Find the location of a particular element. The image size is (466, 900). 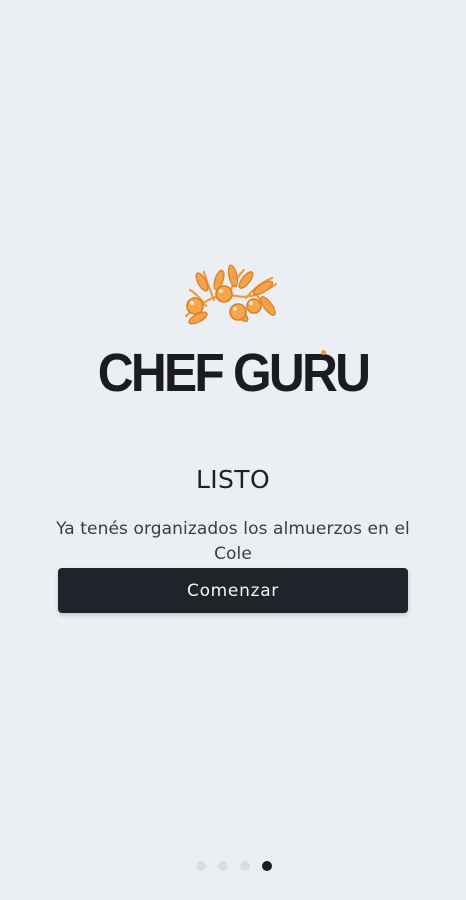

start-button: Comenzar is located at coordinates (233, 590).